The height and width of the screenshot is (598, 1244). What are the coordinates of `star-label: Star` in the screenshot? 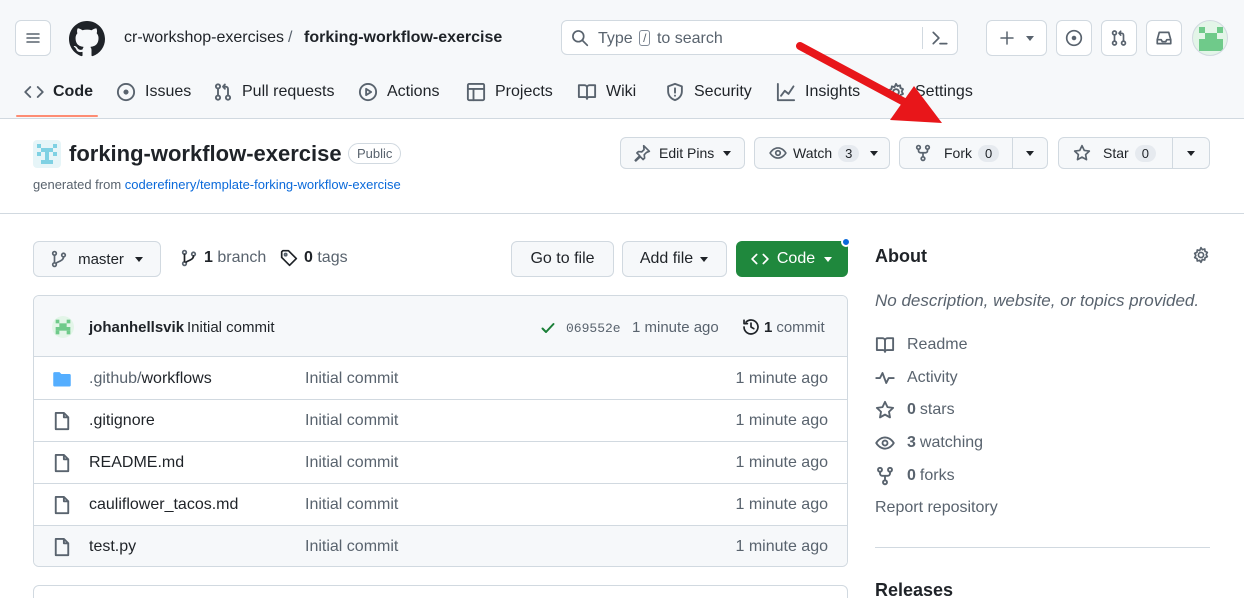 It's located at (1116, 153).